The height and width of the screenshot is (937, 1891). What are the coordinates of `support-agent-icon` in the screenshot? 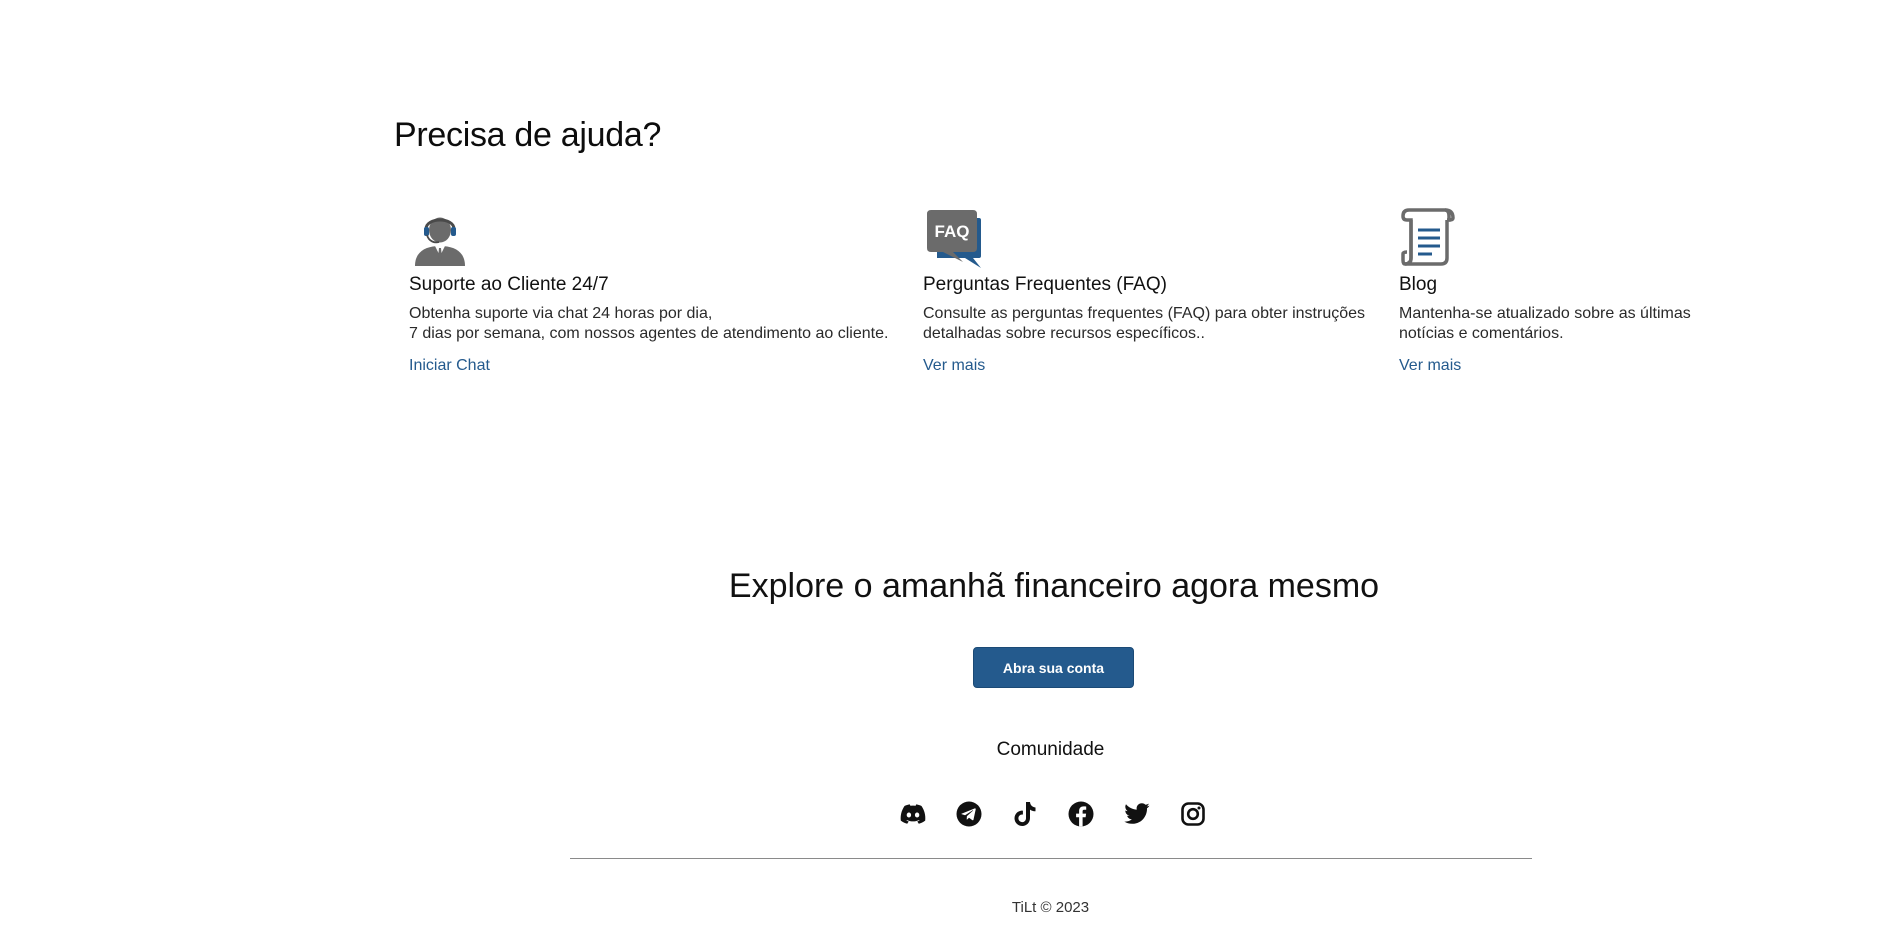 It's located at (442, 237).